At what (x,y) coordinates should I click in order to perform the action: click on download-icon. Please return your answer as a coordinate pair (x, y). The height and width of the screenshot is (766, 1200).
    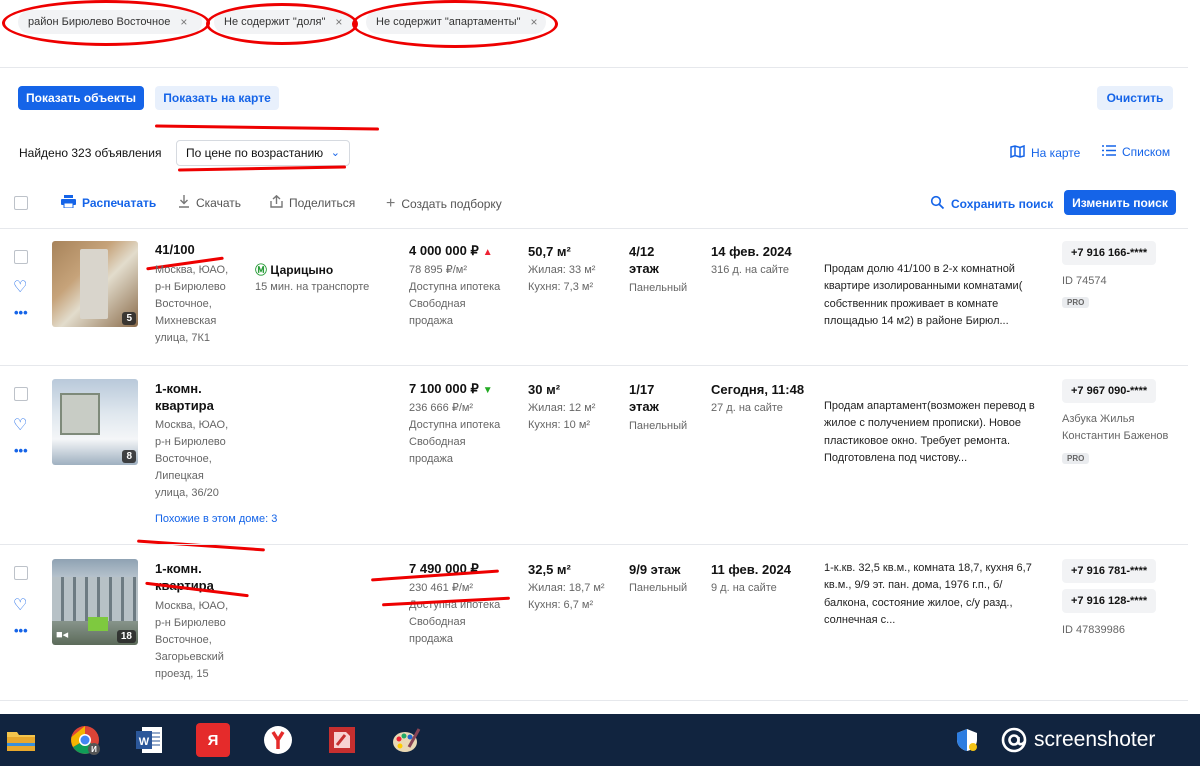
    Looking at the image, I should click on (184, 203).